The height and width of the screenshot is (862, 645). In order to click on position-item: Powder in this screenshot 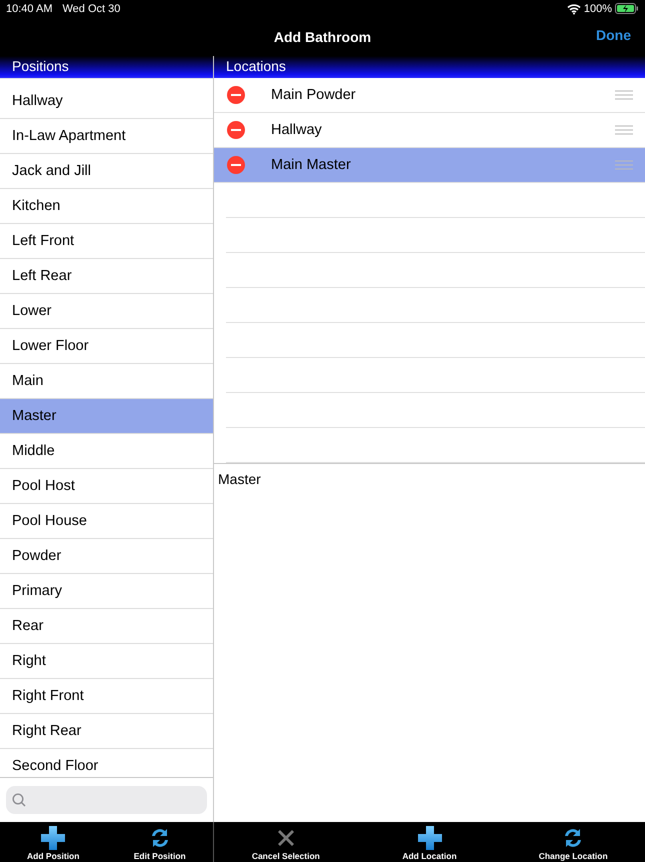, I will do `click(106, 556)`.